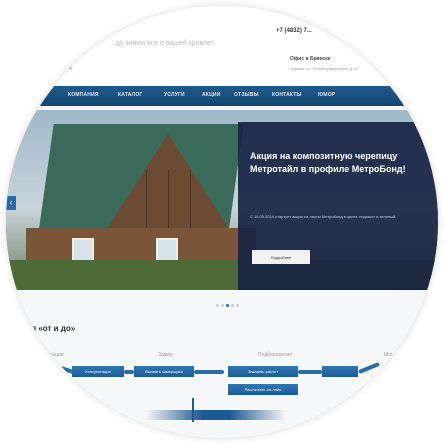  Describe the element at coordinates (424, 96) in the screenshot. I see `search-input` at that location.